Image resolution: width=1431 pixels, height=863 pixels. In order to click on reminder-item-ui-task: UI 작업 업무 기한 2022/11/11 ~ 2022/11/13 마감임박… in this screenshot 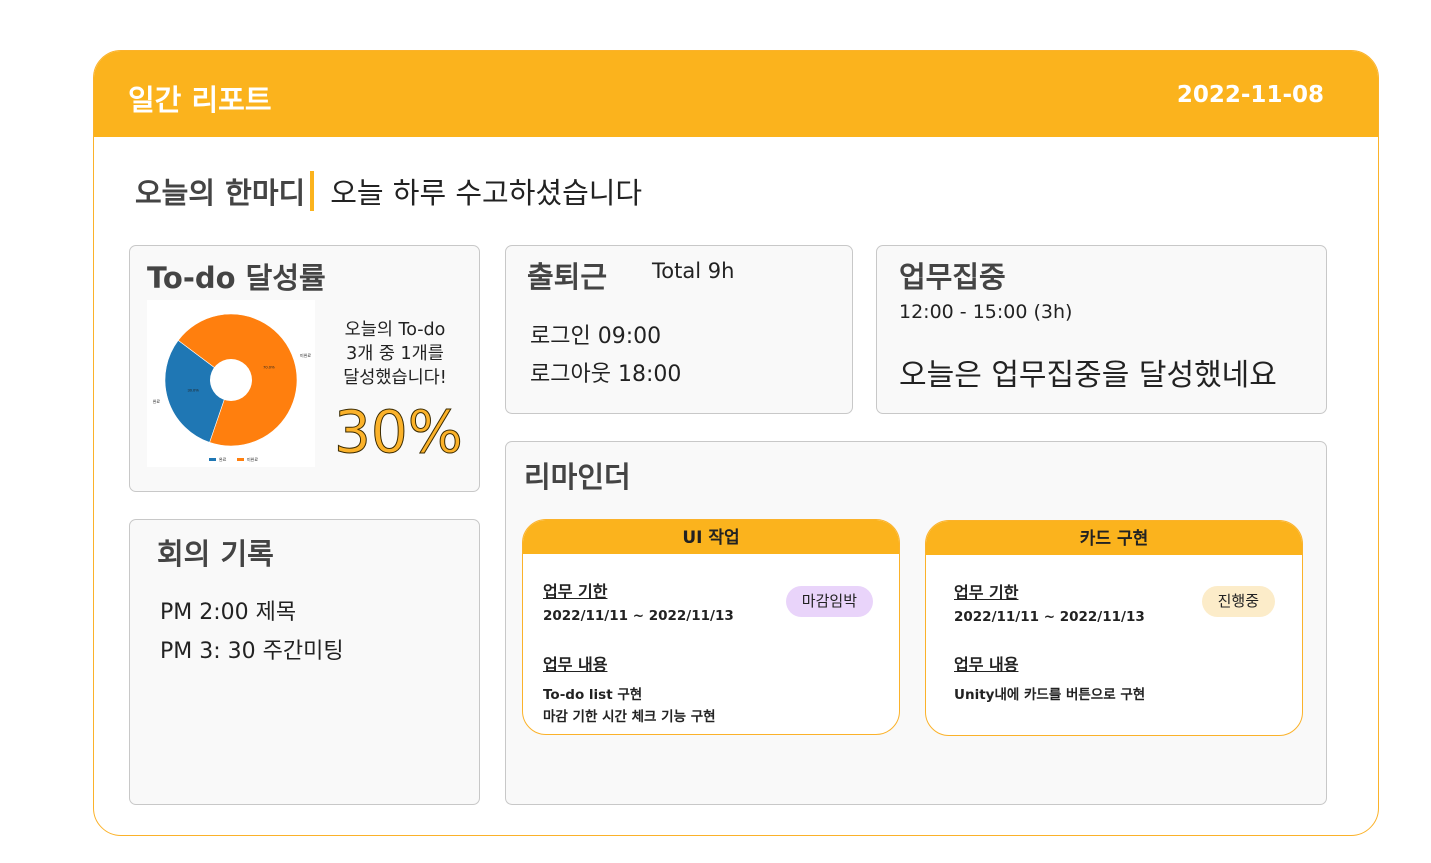, I will do `click(711, 627)`.